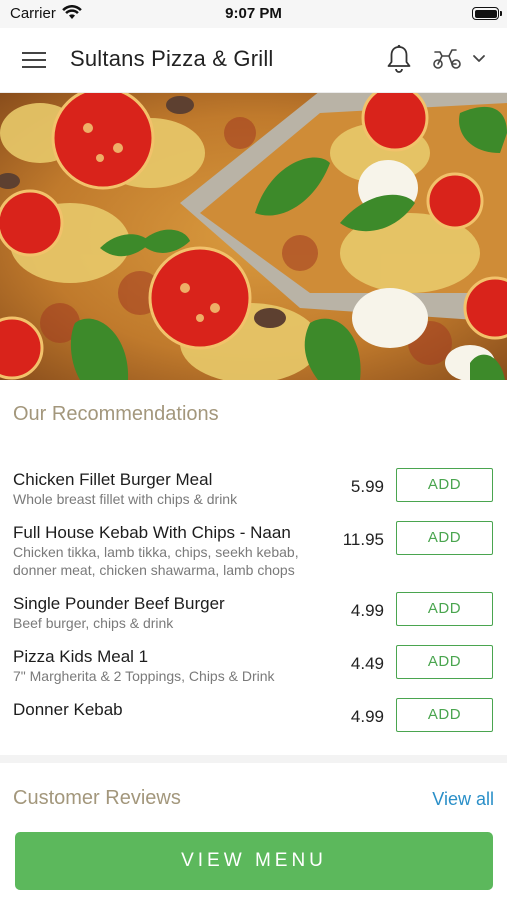 This screenshot has width=507, height=900. I want to click on customer-reviews-title: Customer Reviews, so click(97, 798).